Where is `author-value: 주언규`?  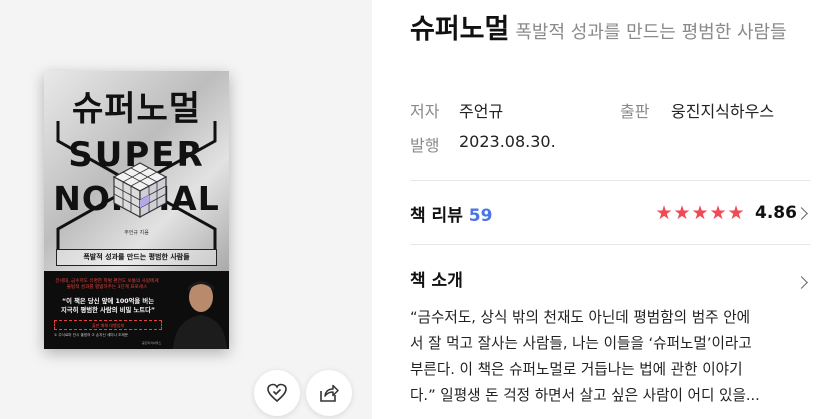
author-value: 주언규 is located at coordinates (481, 110).